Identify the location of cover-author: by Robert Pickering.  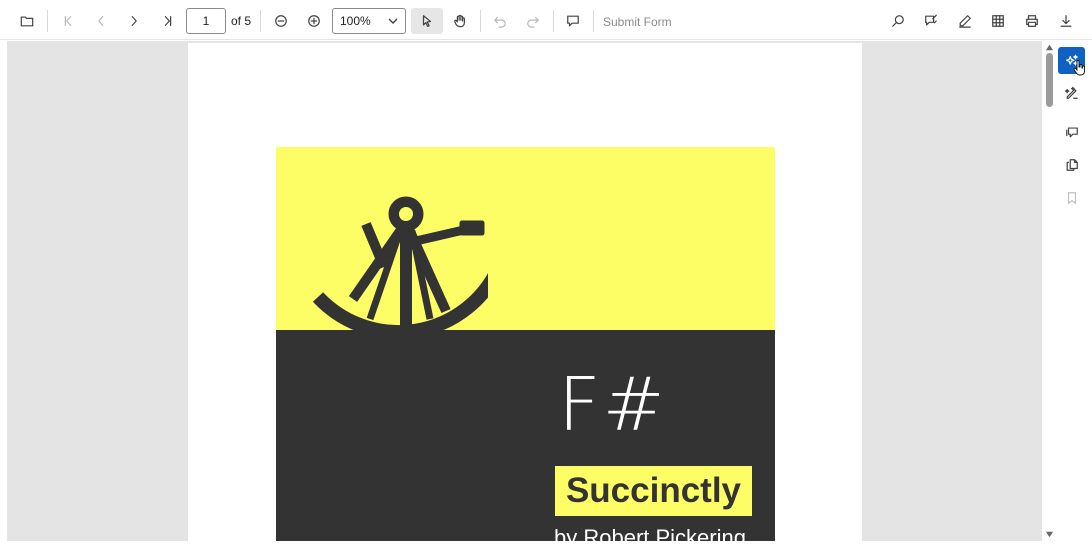
(650, 533).